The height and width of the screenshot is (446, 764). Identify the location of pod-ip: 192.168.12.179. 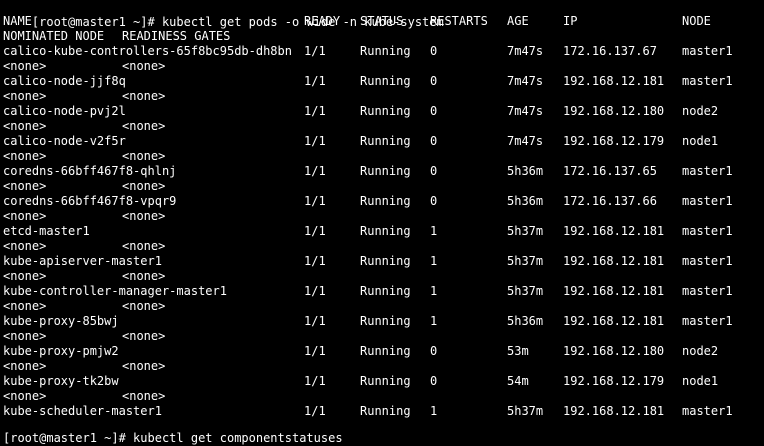
(614, 141).